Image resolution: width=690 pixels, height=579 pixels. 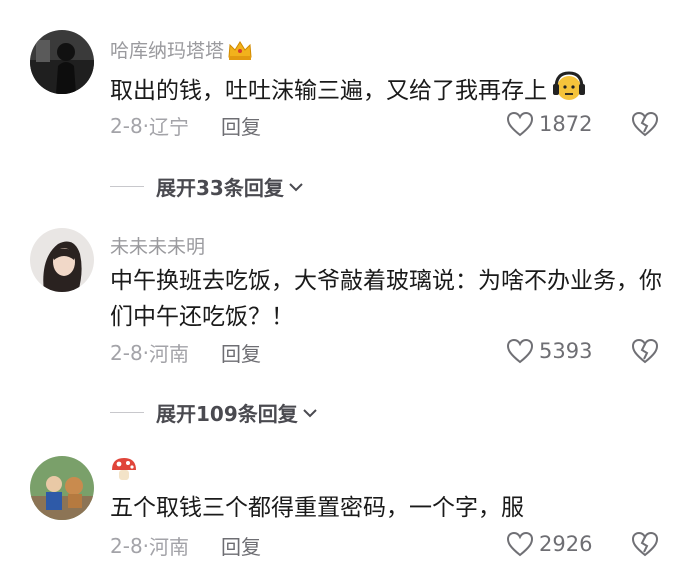 I want to click on comment-username, so click(x=124, y=469).